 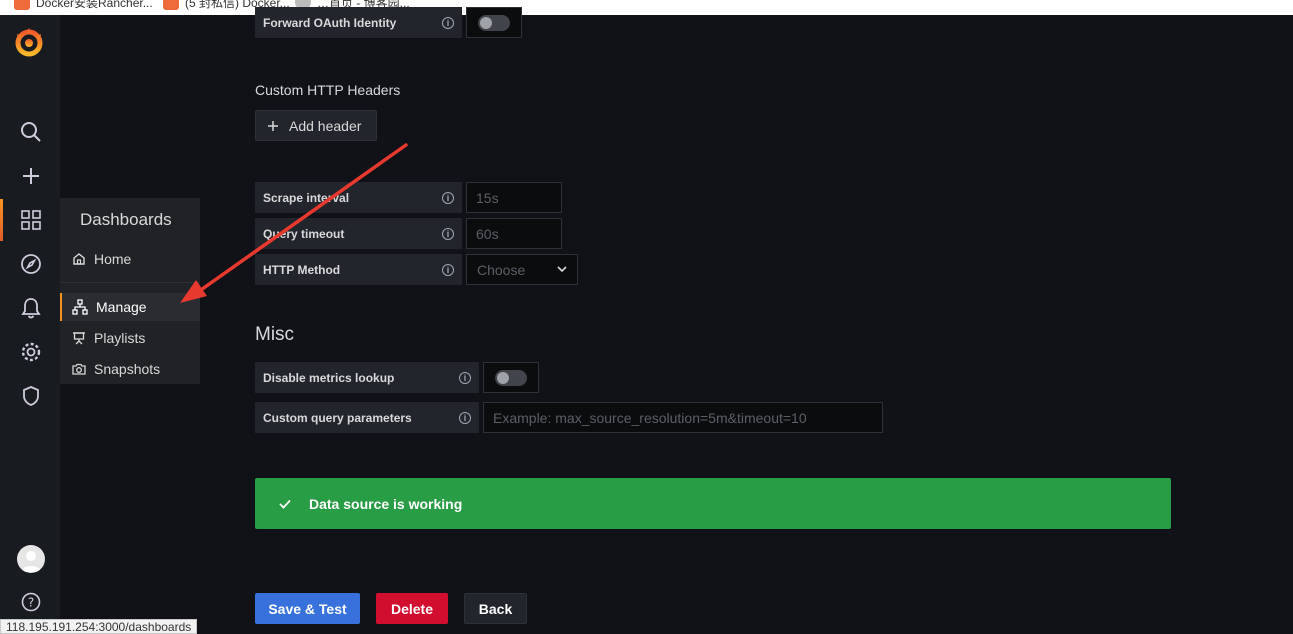 What do you see at coordinates (79, 369) in the screenshot?
I see `camera-icon` at bounding box center [79, 369].